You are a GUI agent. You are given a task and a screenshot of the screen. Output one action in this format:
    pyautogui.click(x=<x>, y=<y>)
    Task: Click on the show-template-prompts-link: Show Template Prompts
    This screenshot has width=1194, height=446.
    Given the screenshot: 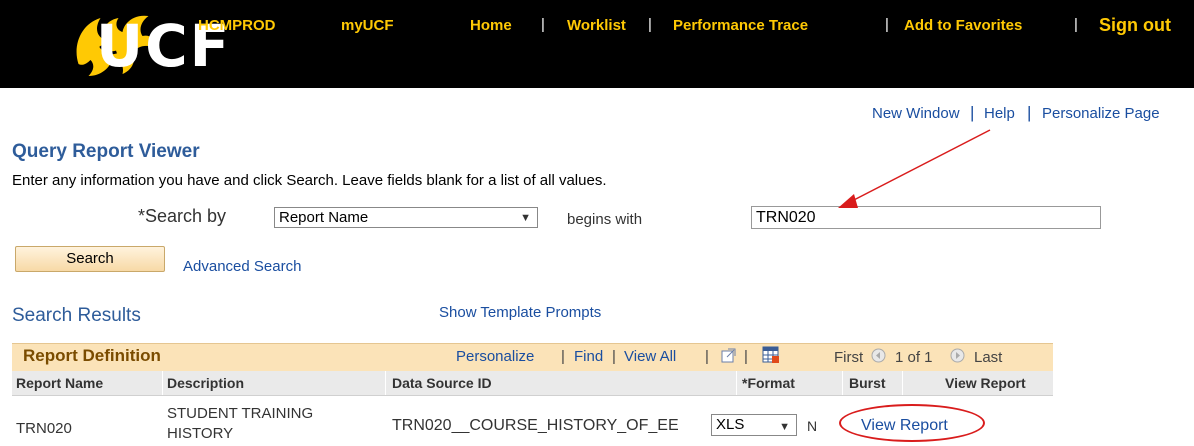 What is the action you would take?
    pyautogui.click(x=520, y=312)
    